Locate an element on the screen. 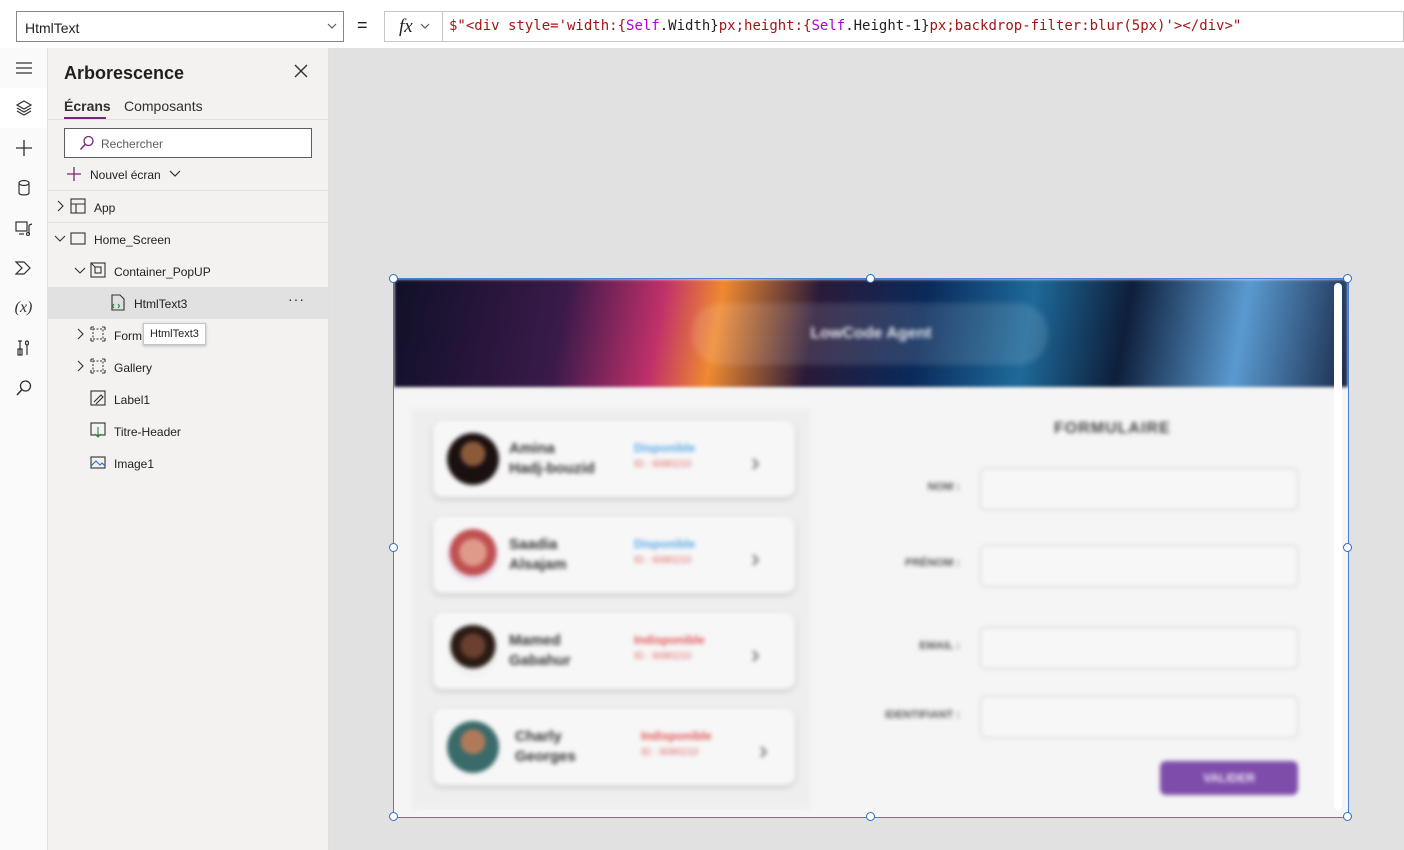 This screenshot has width=1404, height=850. header-title: LowCode Agent is located at coordinates (871, 333).